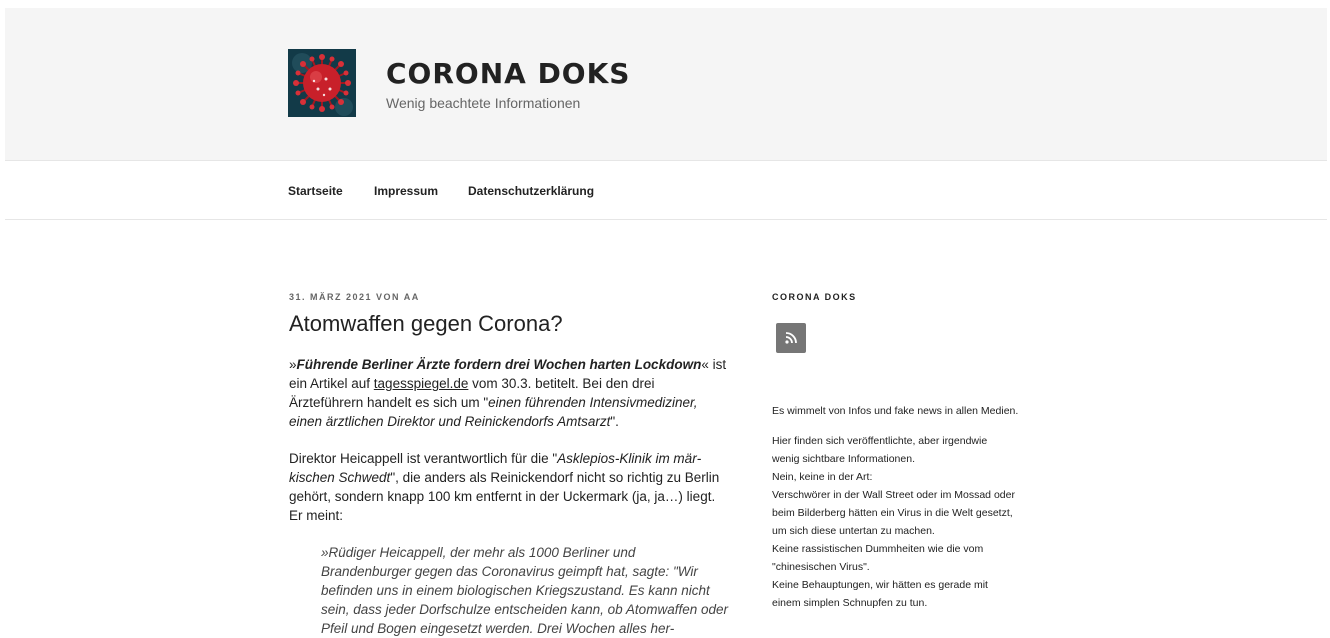 The image size is (1330, 638). I want to click on sidebar-line: wenig sichtbare Informationen., so click(843, 459).